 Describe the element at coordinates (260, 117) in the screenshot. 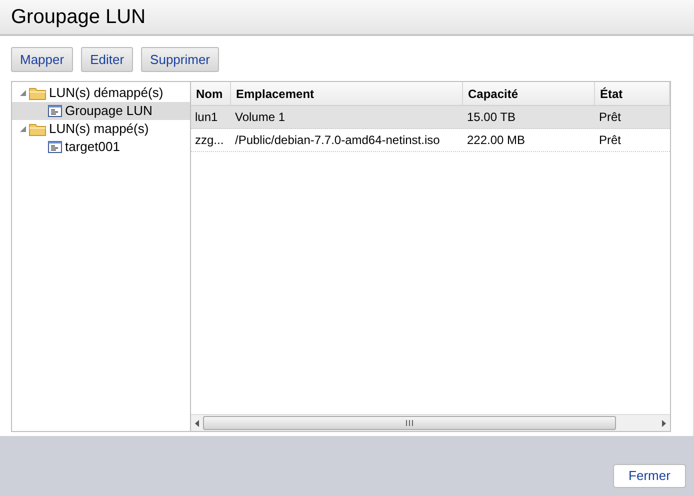

I see `table-cell-text: Volume 1` at that location.